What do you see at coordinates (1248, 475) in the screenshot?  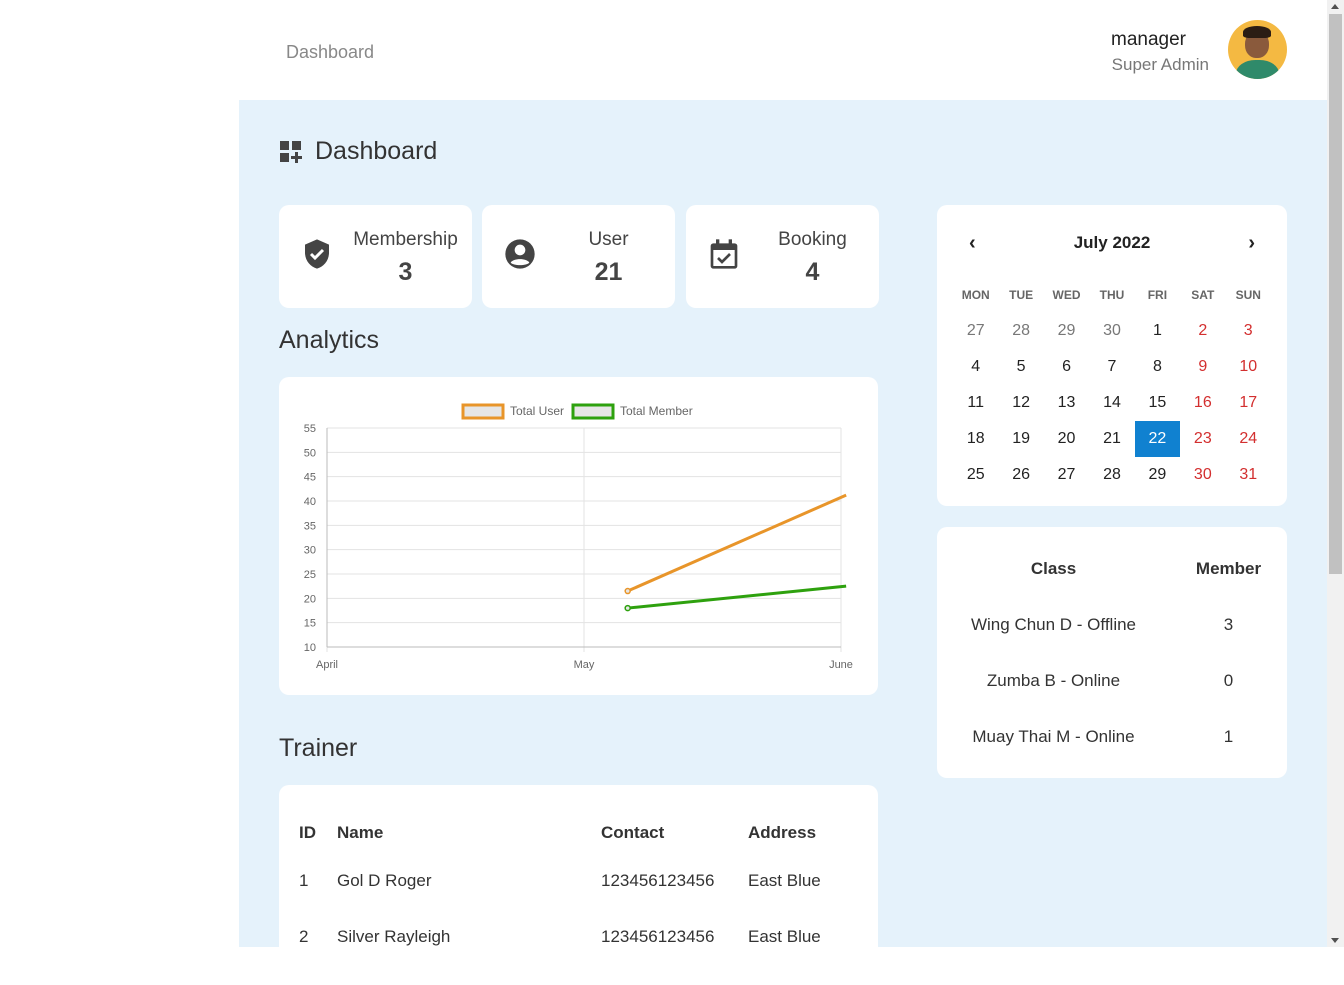 I see `calendar-day: 31` at bounding box center [1248, 475].